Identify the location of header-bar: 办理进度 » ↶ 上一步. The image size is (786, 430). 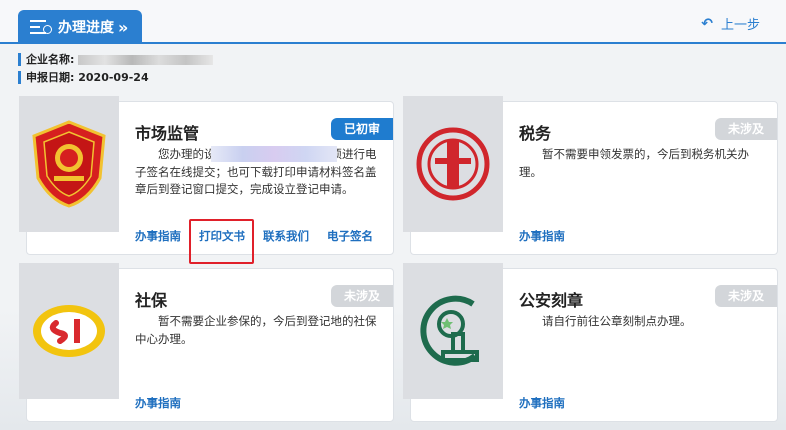
(393, 22).